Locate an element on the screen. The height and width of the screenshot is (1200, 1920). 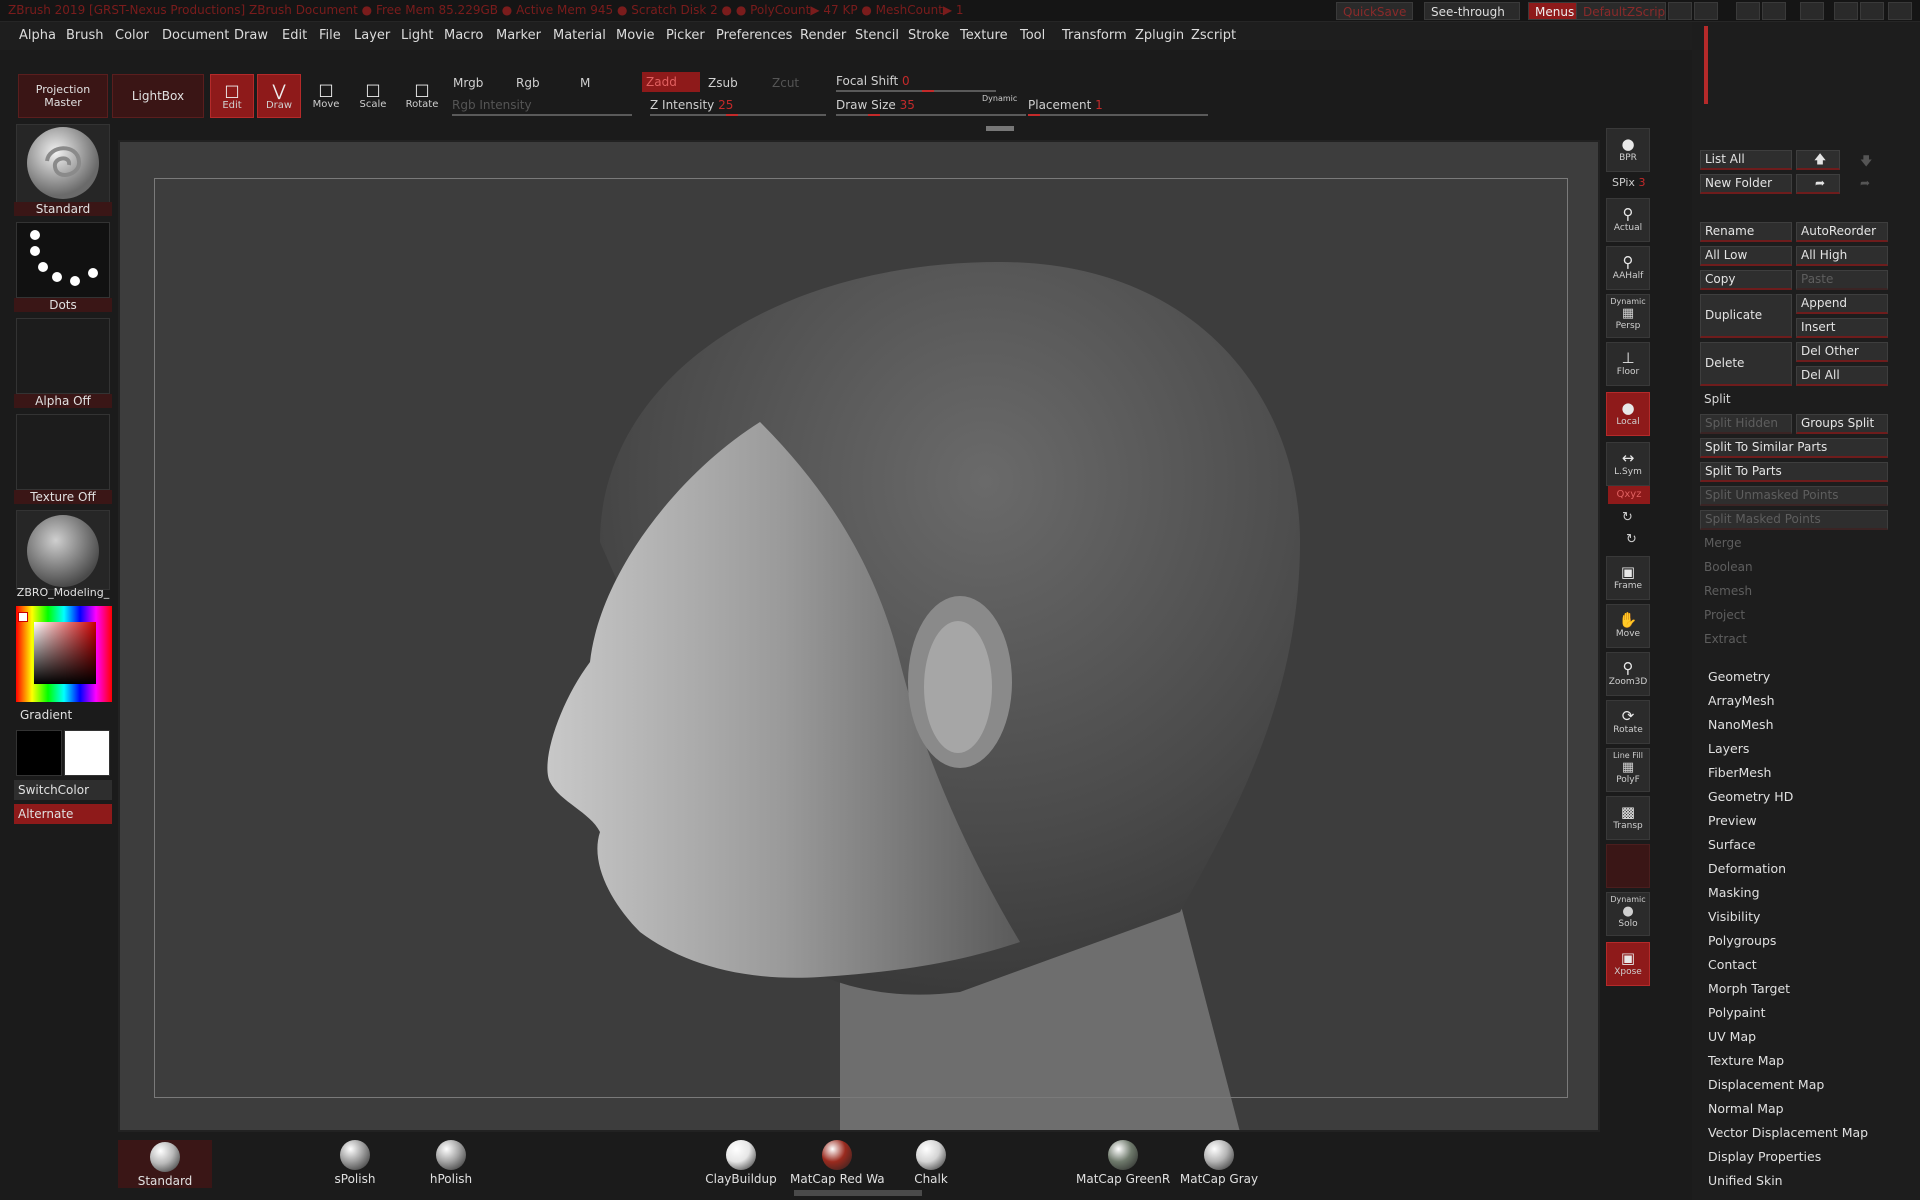
move-mode-button: □ Move is located at coordinates (326, 96).